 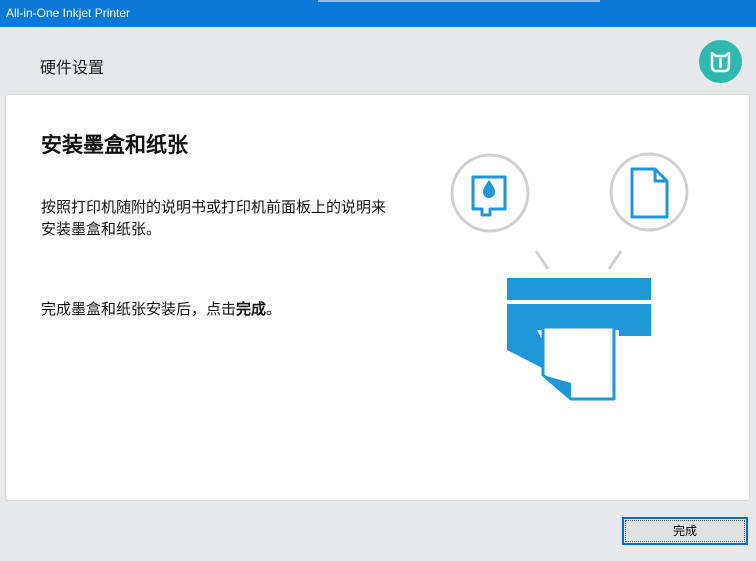 I want to click on card-title: 安装墨盒和纸张, so click(x=114, y=144).